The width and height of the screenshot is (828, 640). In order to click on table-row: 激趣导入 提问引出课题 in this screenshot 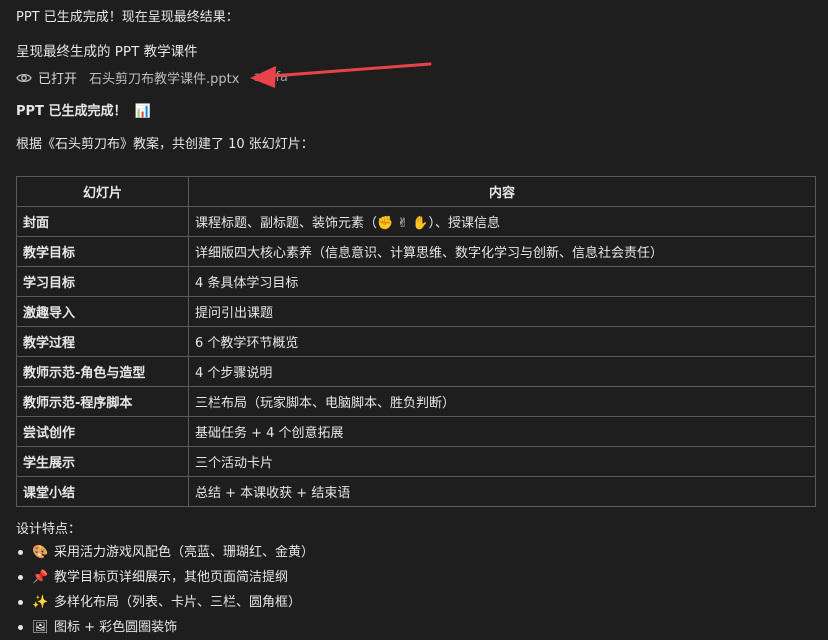, I will do `click(416, 311)`.